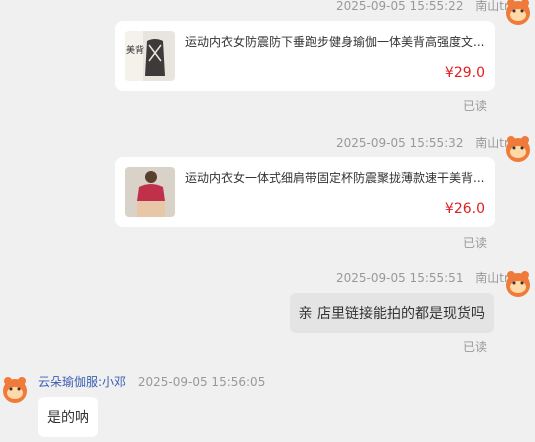 Image resolution: width=535 pixels, height=442 pixels. What do you see at coordinates (305, 192) in the screenshot?
I see `product-card: 运动内衣女一体式细肩带固定杯防震聚拢薄款速干美背... ¥26.0` at bounding box center [305, 192].